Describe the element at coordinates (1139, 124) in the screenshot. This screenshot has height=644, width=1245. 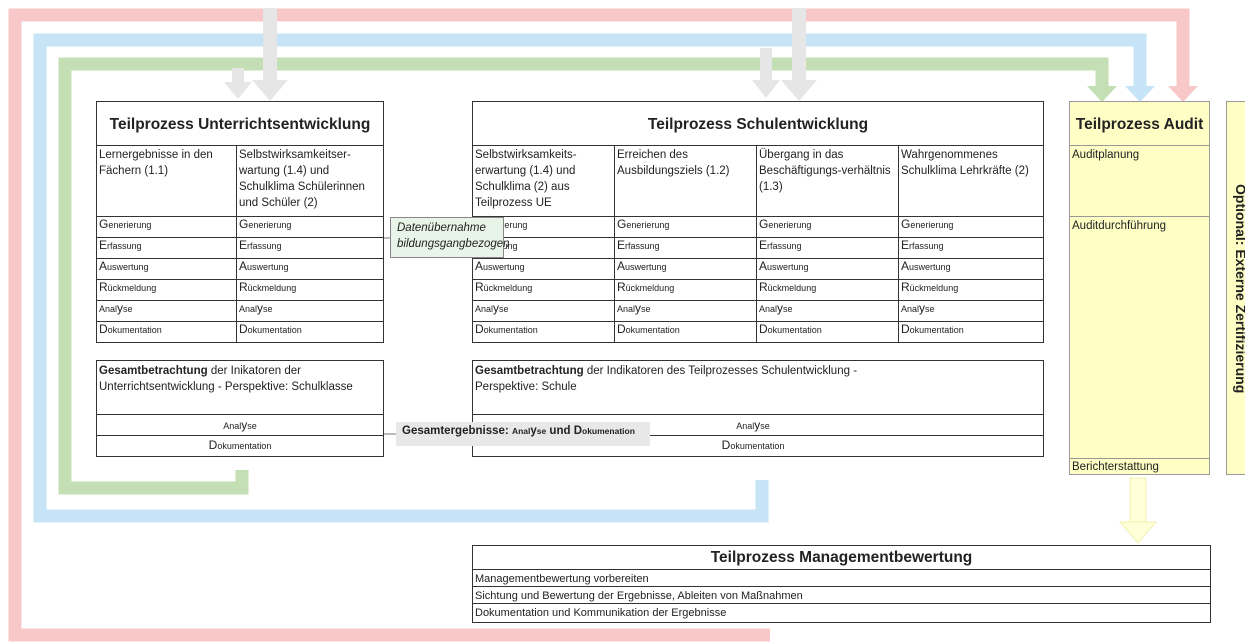
I see `audit-title: Teilprozess Audit` at that location.